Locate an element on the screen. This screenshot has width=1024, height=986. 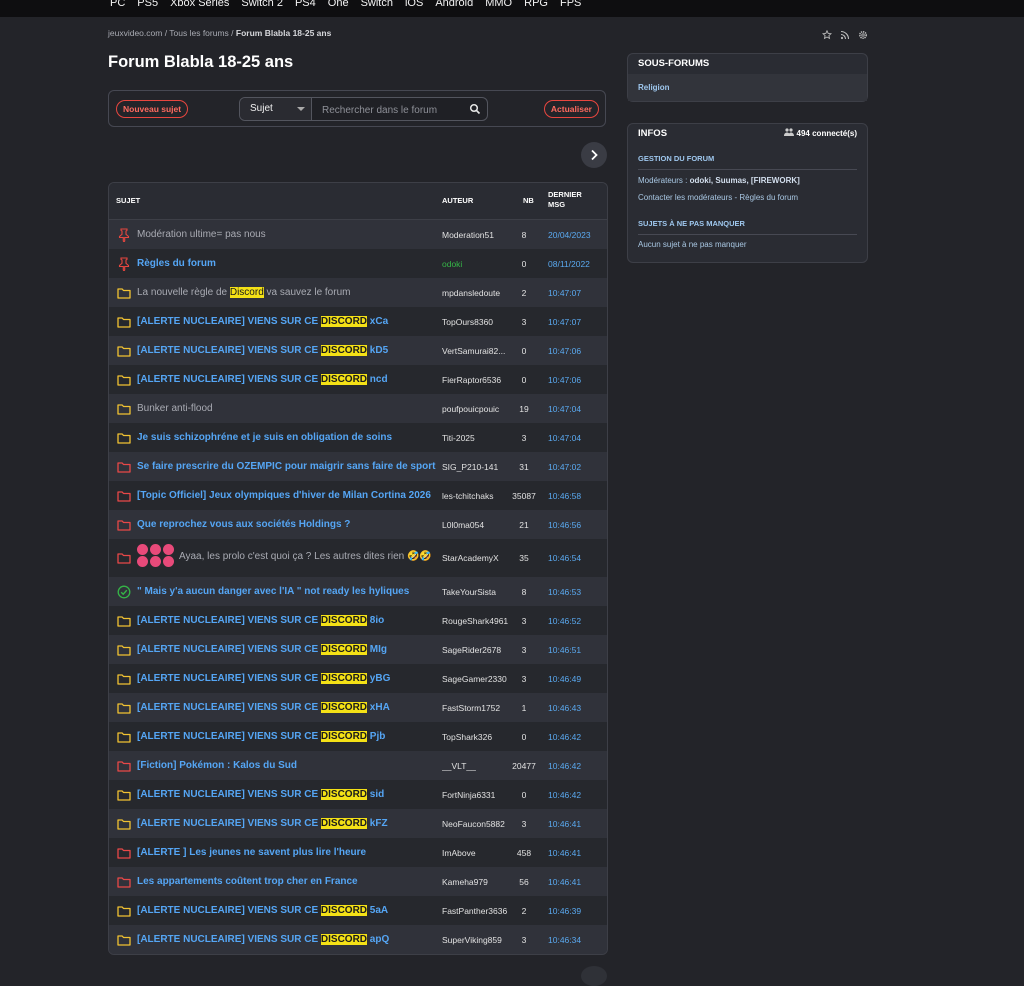
topic-author: FortNinja6331 is located at coordinates (479, 795).